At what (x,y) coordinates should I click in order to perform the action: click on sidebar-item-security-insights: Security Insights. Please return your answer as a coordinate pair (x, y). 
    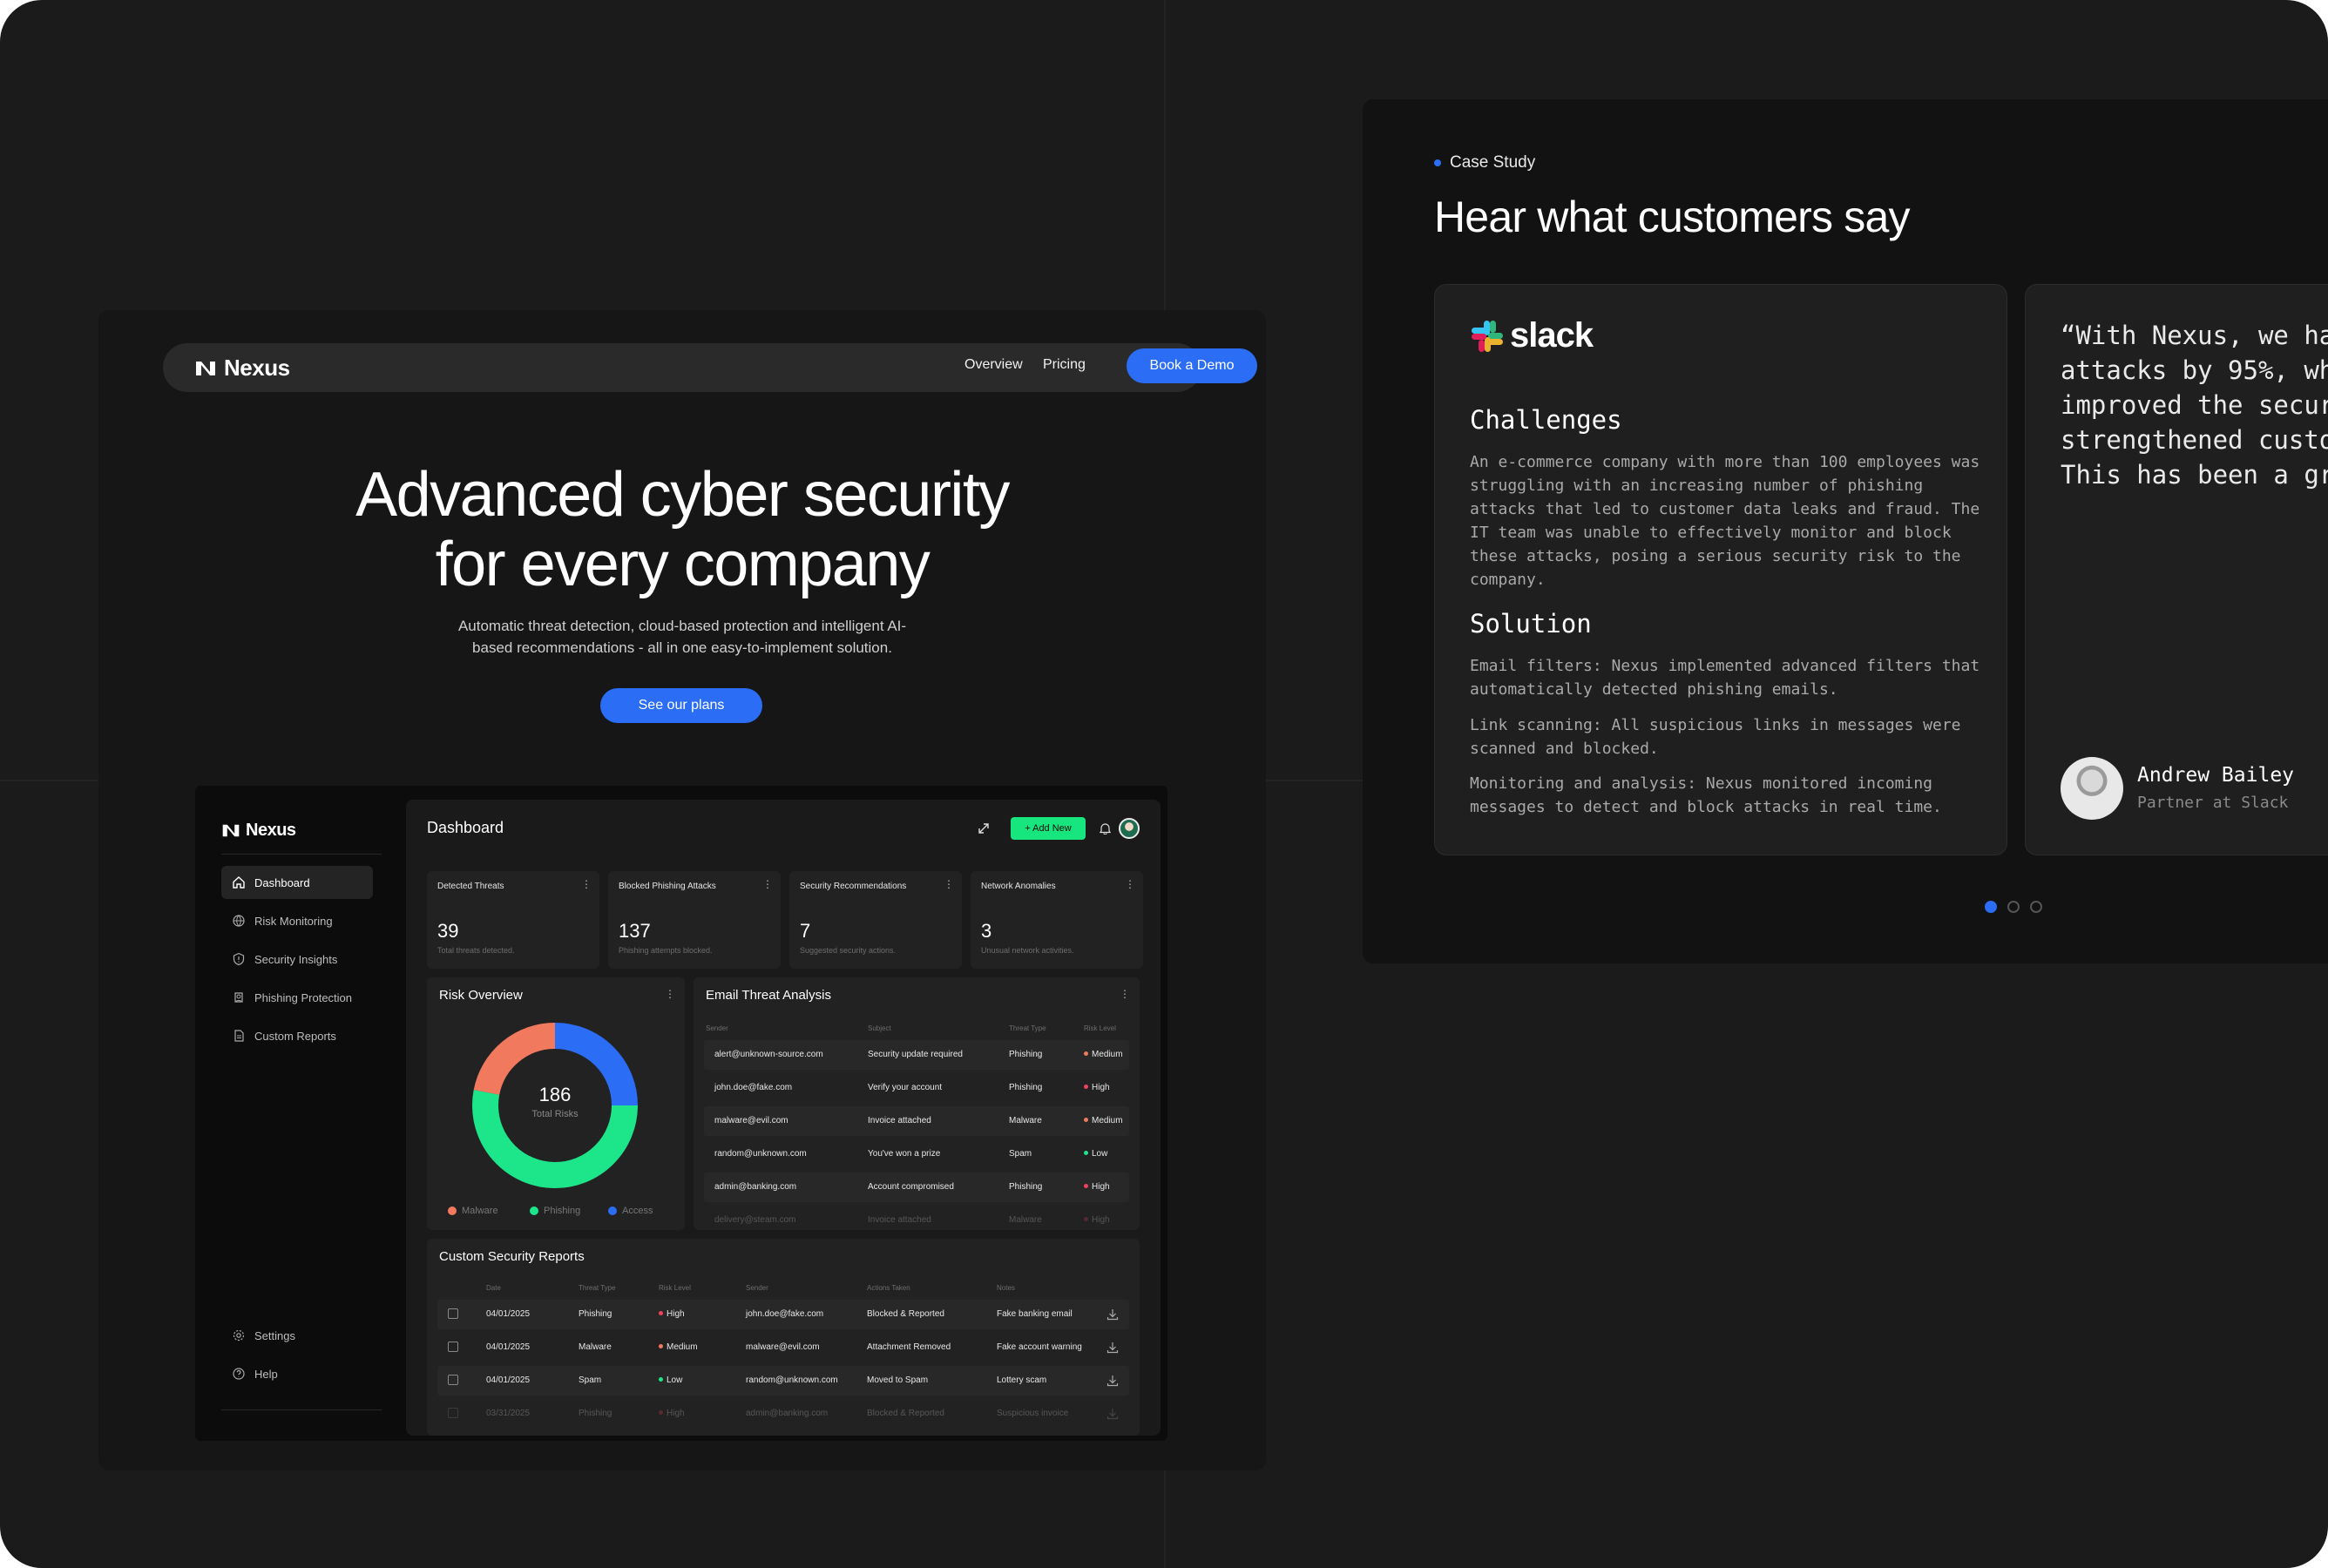
    Looking at the image, I should click on (297, 959).